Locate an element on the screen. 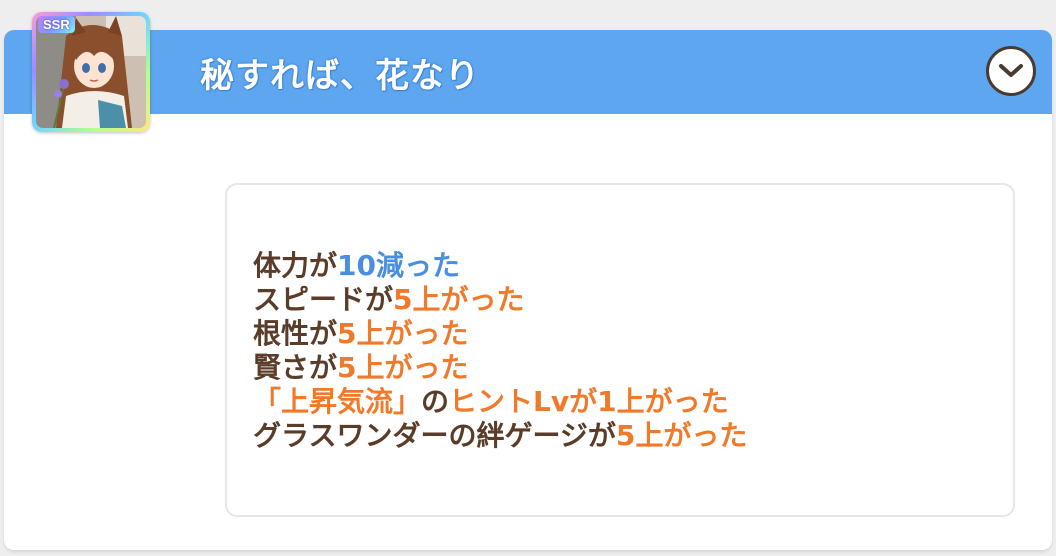 This screenshot has width=1056, height=556. collapse-toggle-button is located at coordinates (1011, 71).